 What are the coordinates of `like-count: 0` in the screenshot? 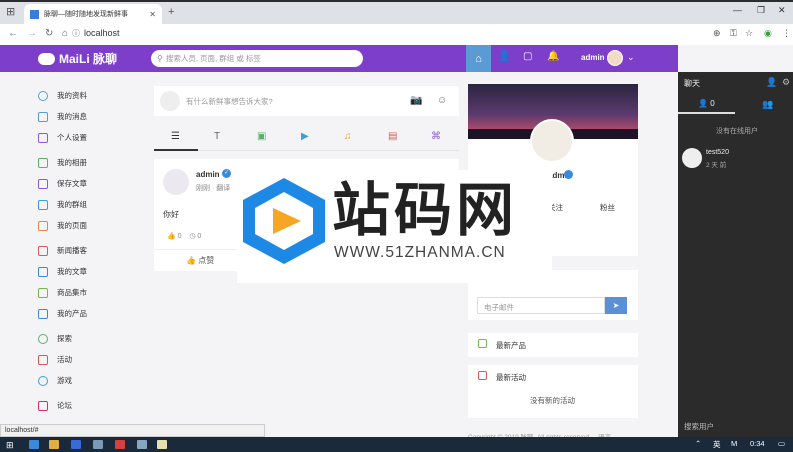 It's located at (179, 236).